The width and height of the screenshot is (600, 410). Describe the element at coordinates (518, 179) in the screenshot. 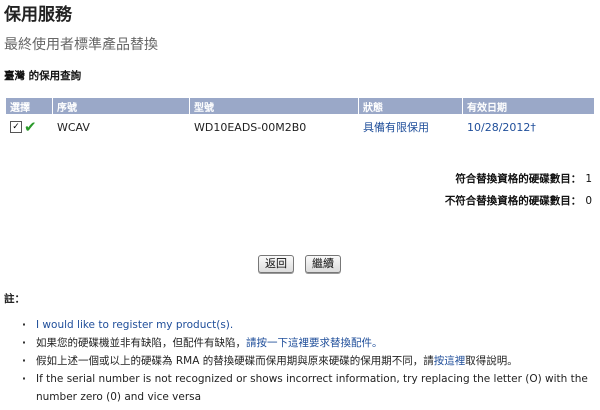

I see `eligible-label: 符合替換資格的硬碟數目：` at that location.